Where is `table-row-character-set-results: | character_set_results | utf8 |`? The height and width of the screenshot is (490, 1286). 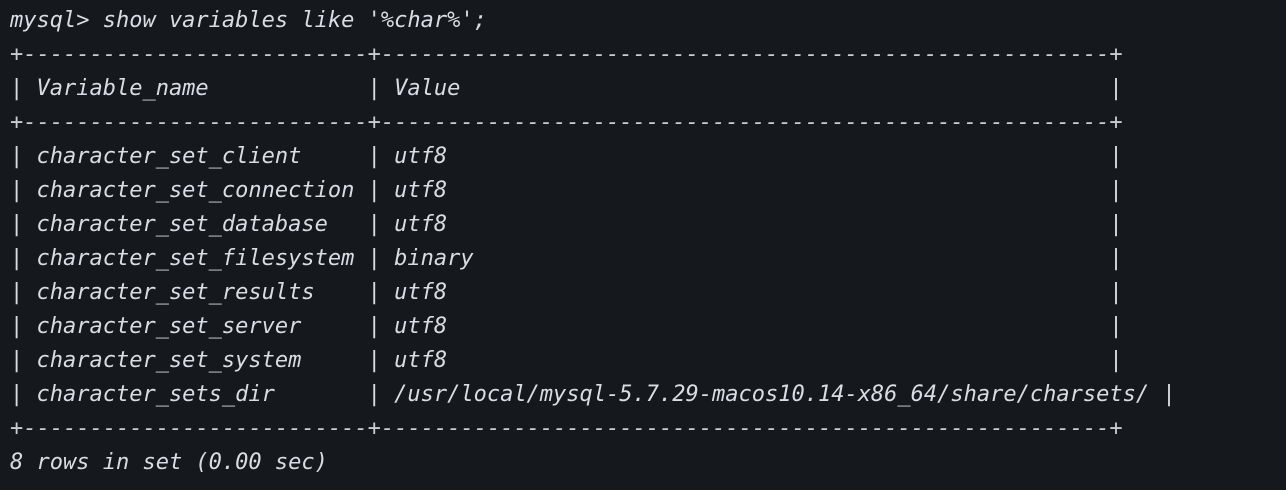 table-row-character-set-results: | character_set_results | utf8 | is located at coordinates (566, 292).